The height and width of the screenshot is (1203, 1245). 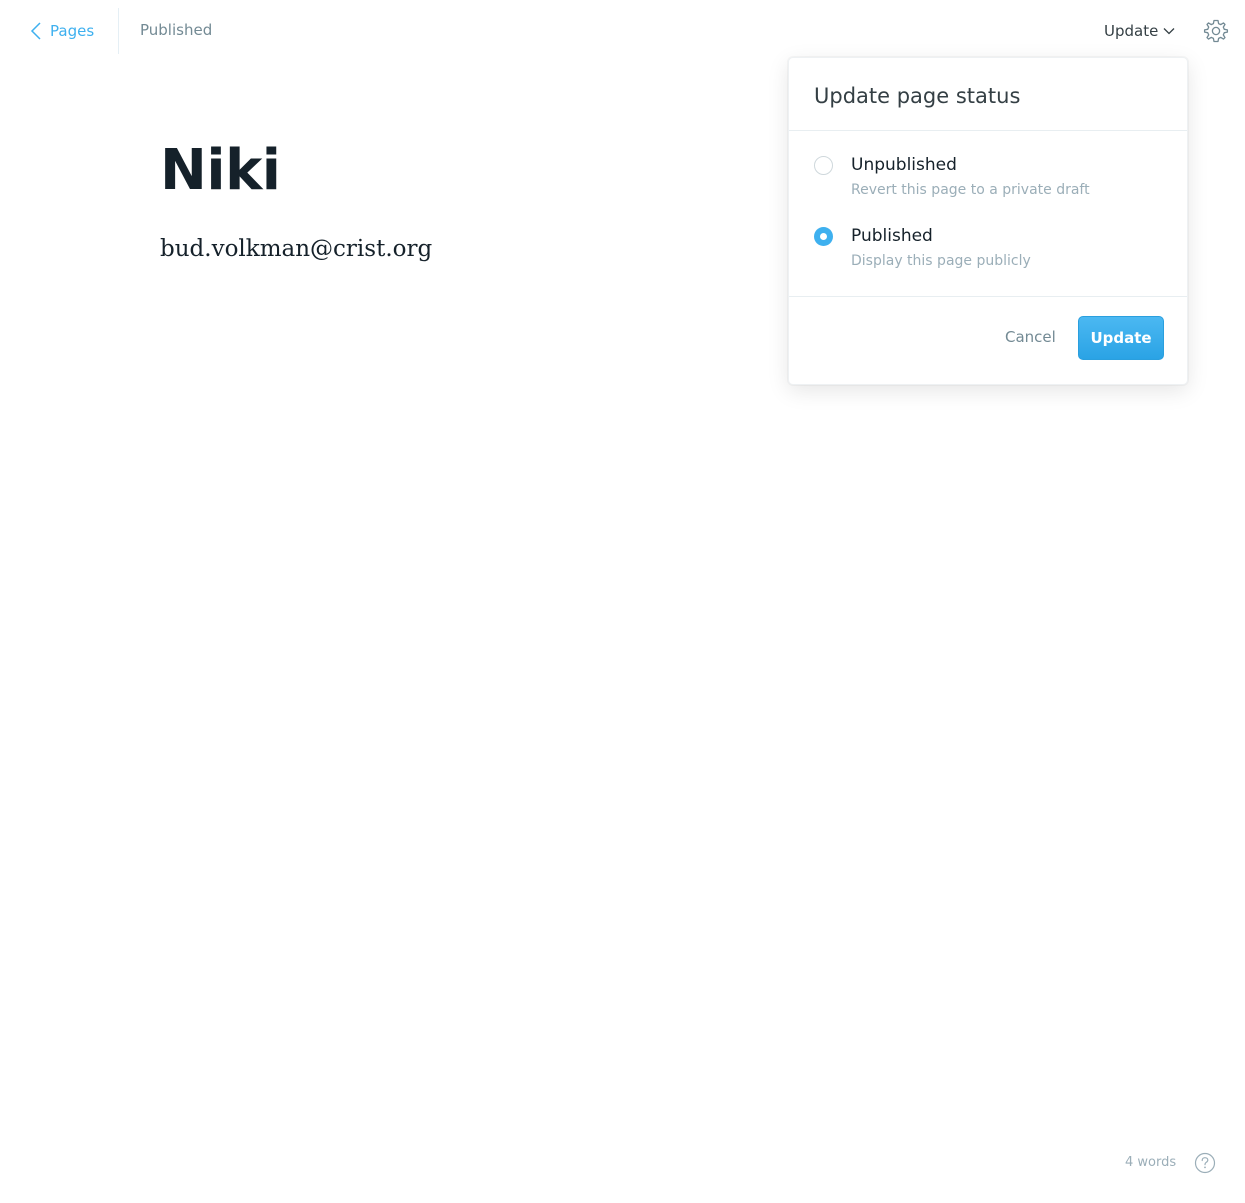 What do you see at coordinates (296, 249) in the screenshot?
I see `post-body-text: bud.volkman@crist.org` at bounding box center [296, 249].